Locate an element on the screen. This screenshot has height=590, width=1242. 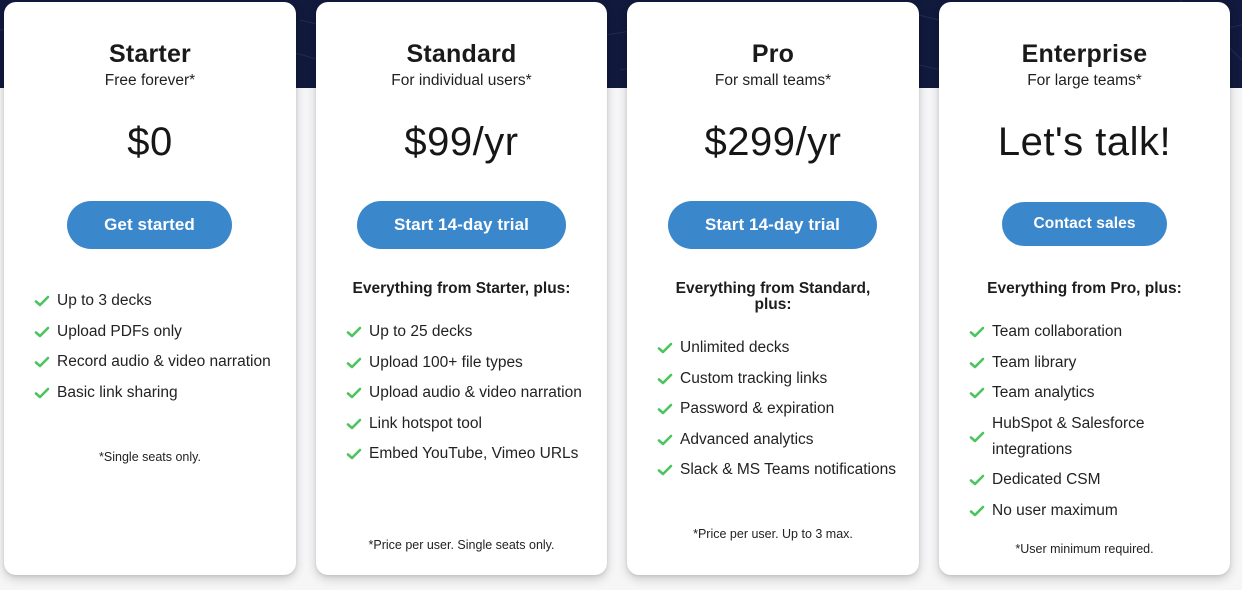
plan-footnote: *Price per user. Up to 3 max. is located at coordinates (773, 534).